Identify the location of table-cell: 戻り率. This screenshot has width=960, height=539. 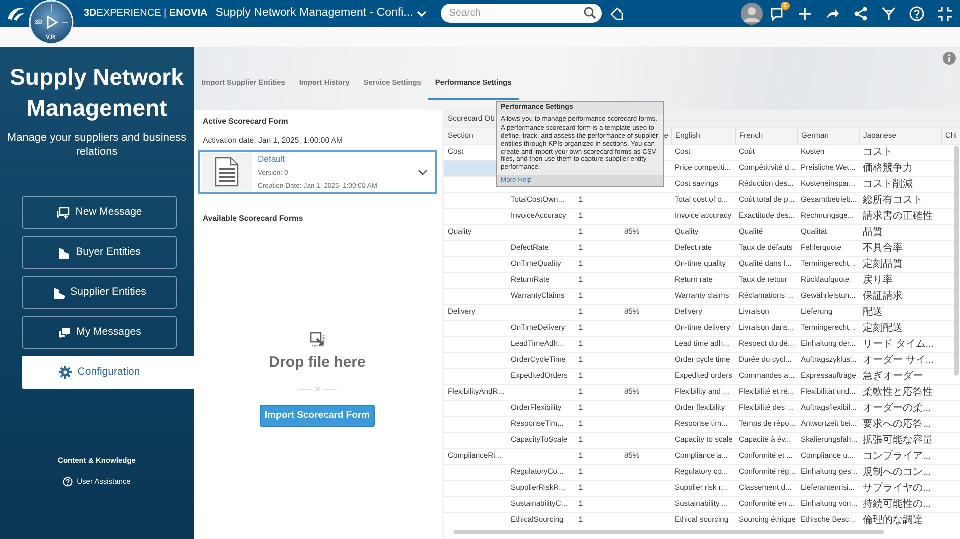
(900, 280).